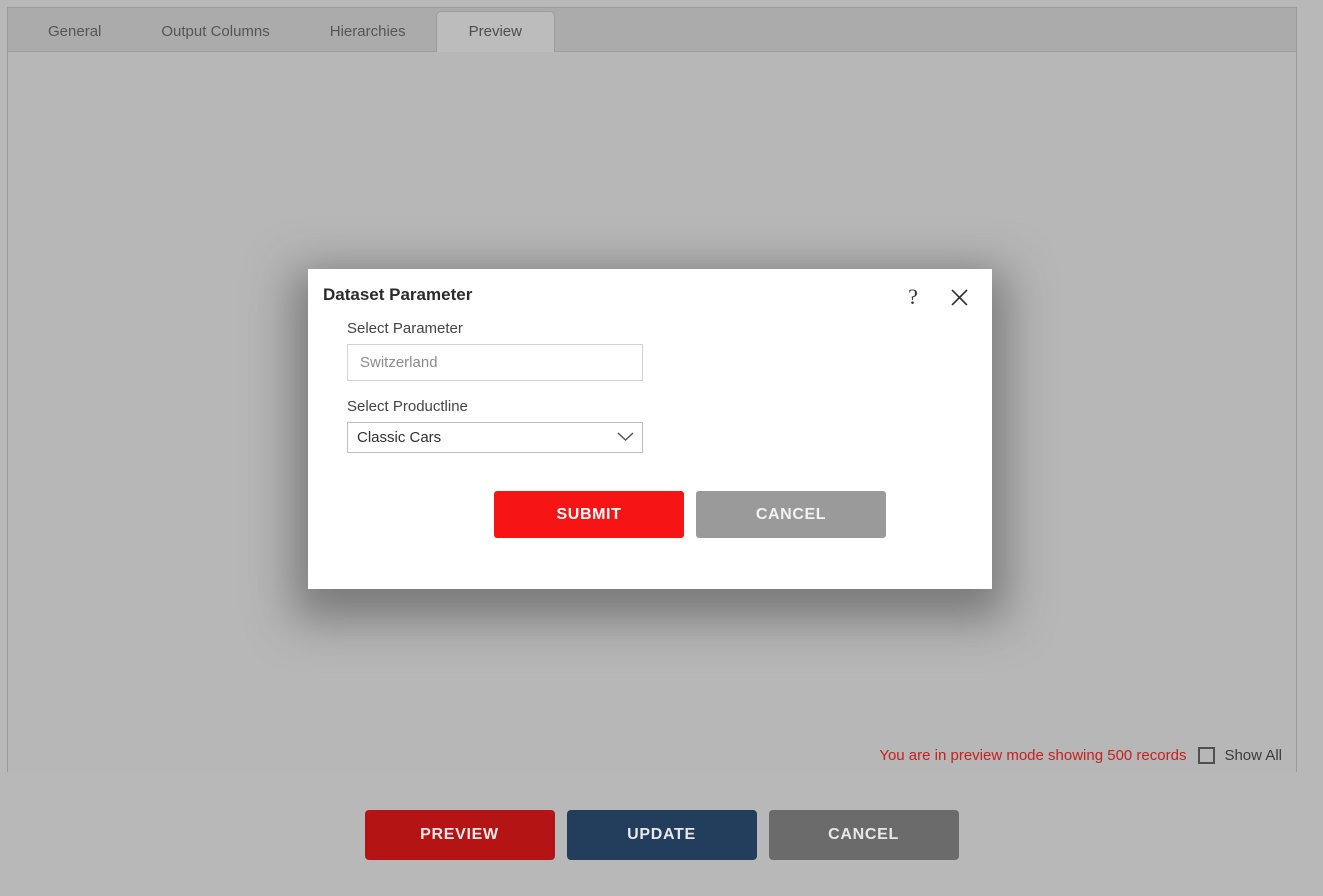 The height and width of the screenshot is (896, 1323). I want to click on select-productline-wrapper: Classic Cars, so click(495, 437).